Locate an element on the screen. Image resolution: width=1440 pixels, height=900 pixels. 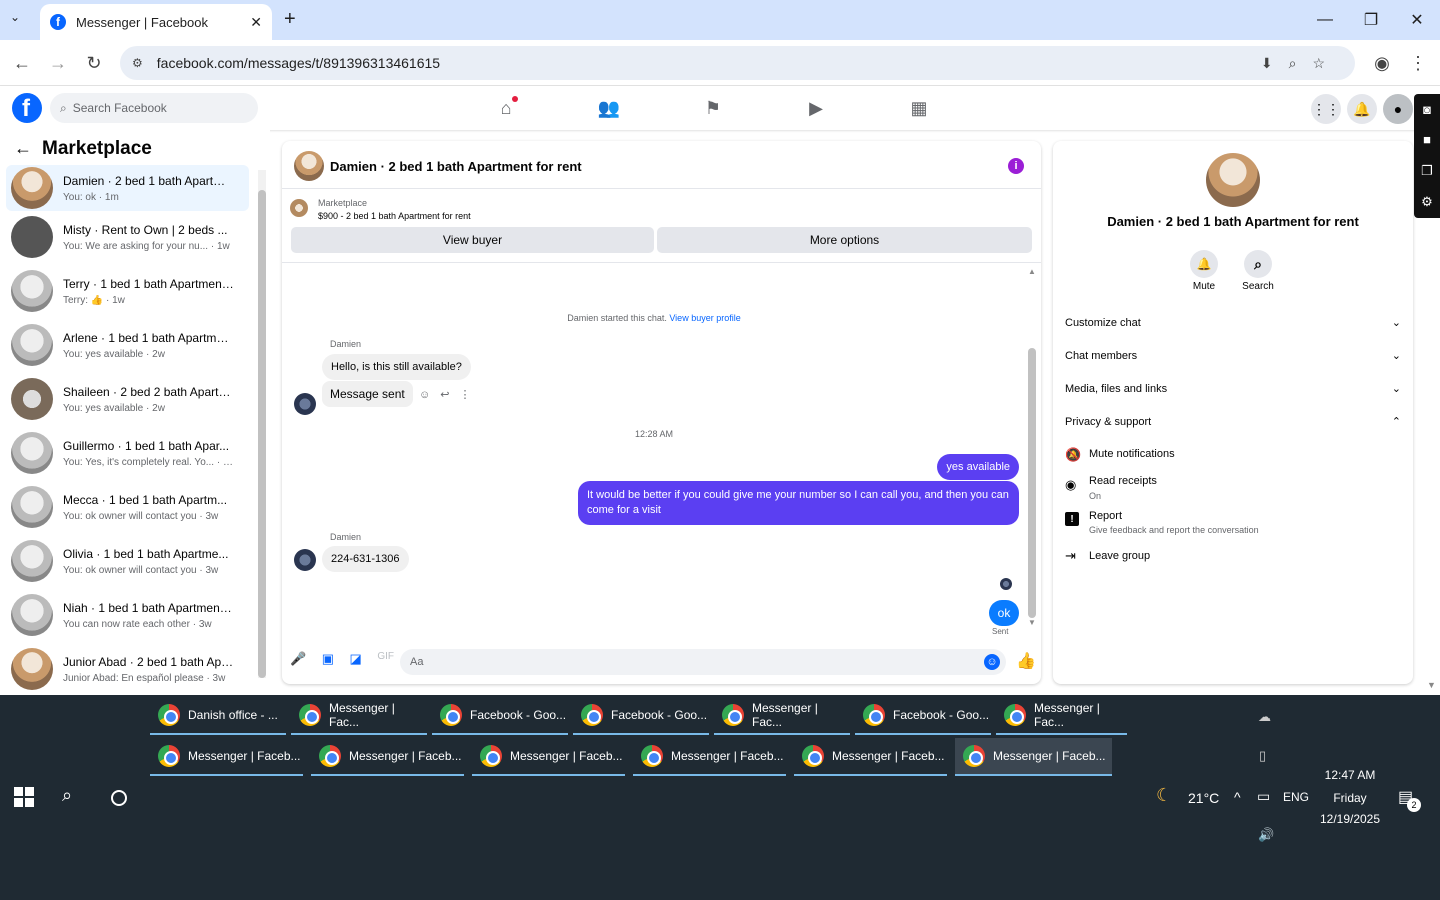
show-hidden-icons-icon: ^ is located at coordinates (1237, 797).